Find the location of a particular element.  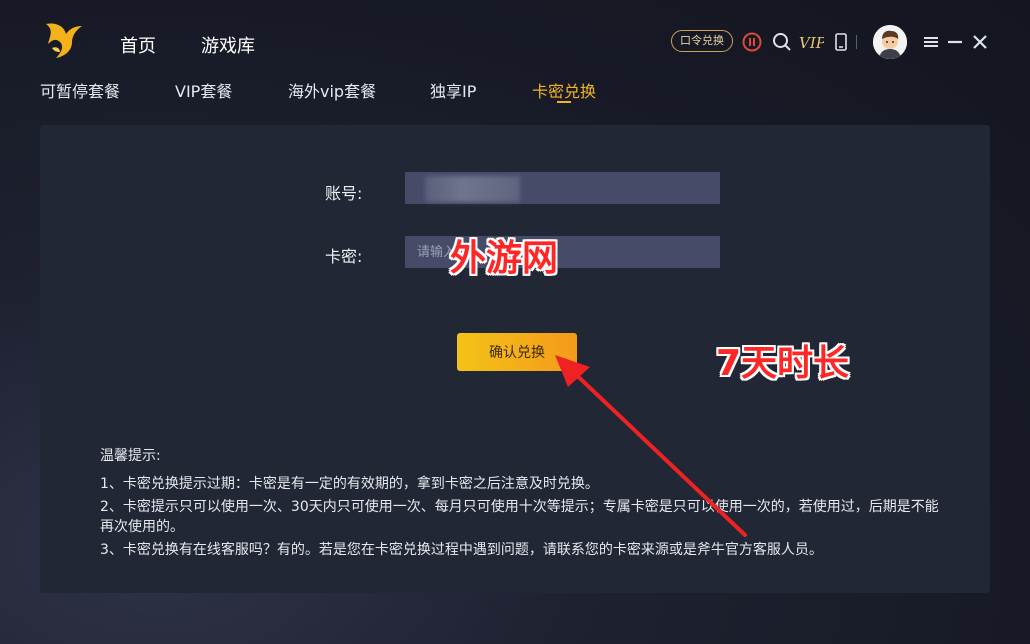

close-icon is located at coordinates (980, 42).